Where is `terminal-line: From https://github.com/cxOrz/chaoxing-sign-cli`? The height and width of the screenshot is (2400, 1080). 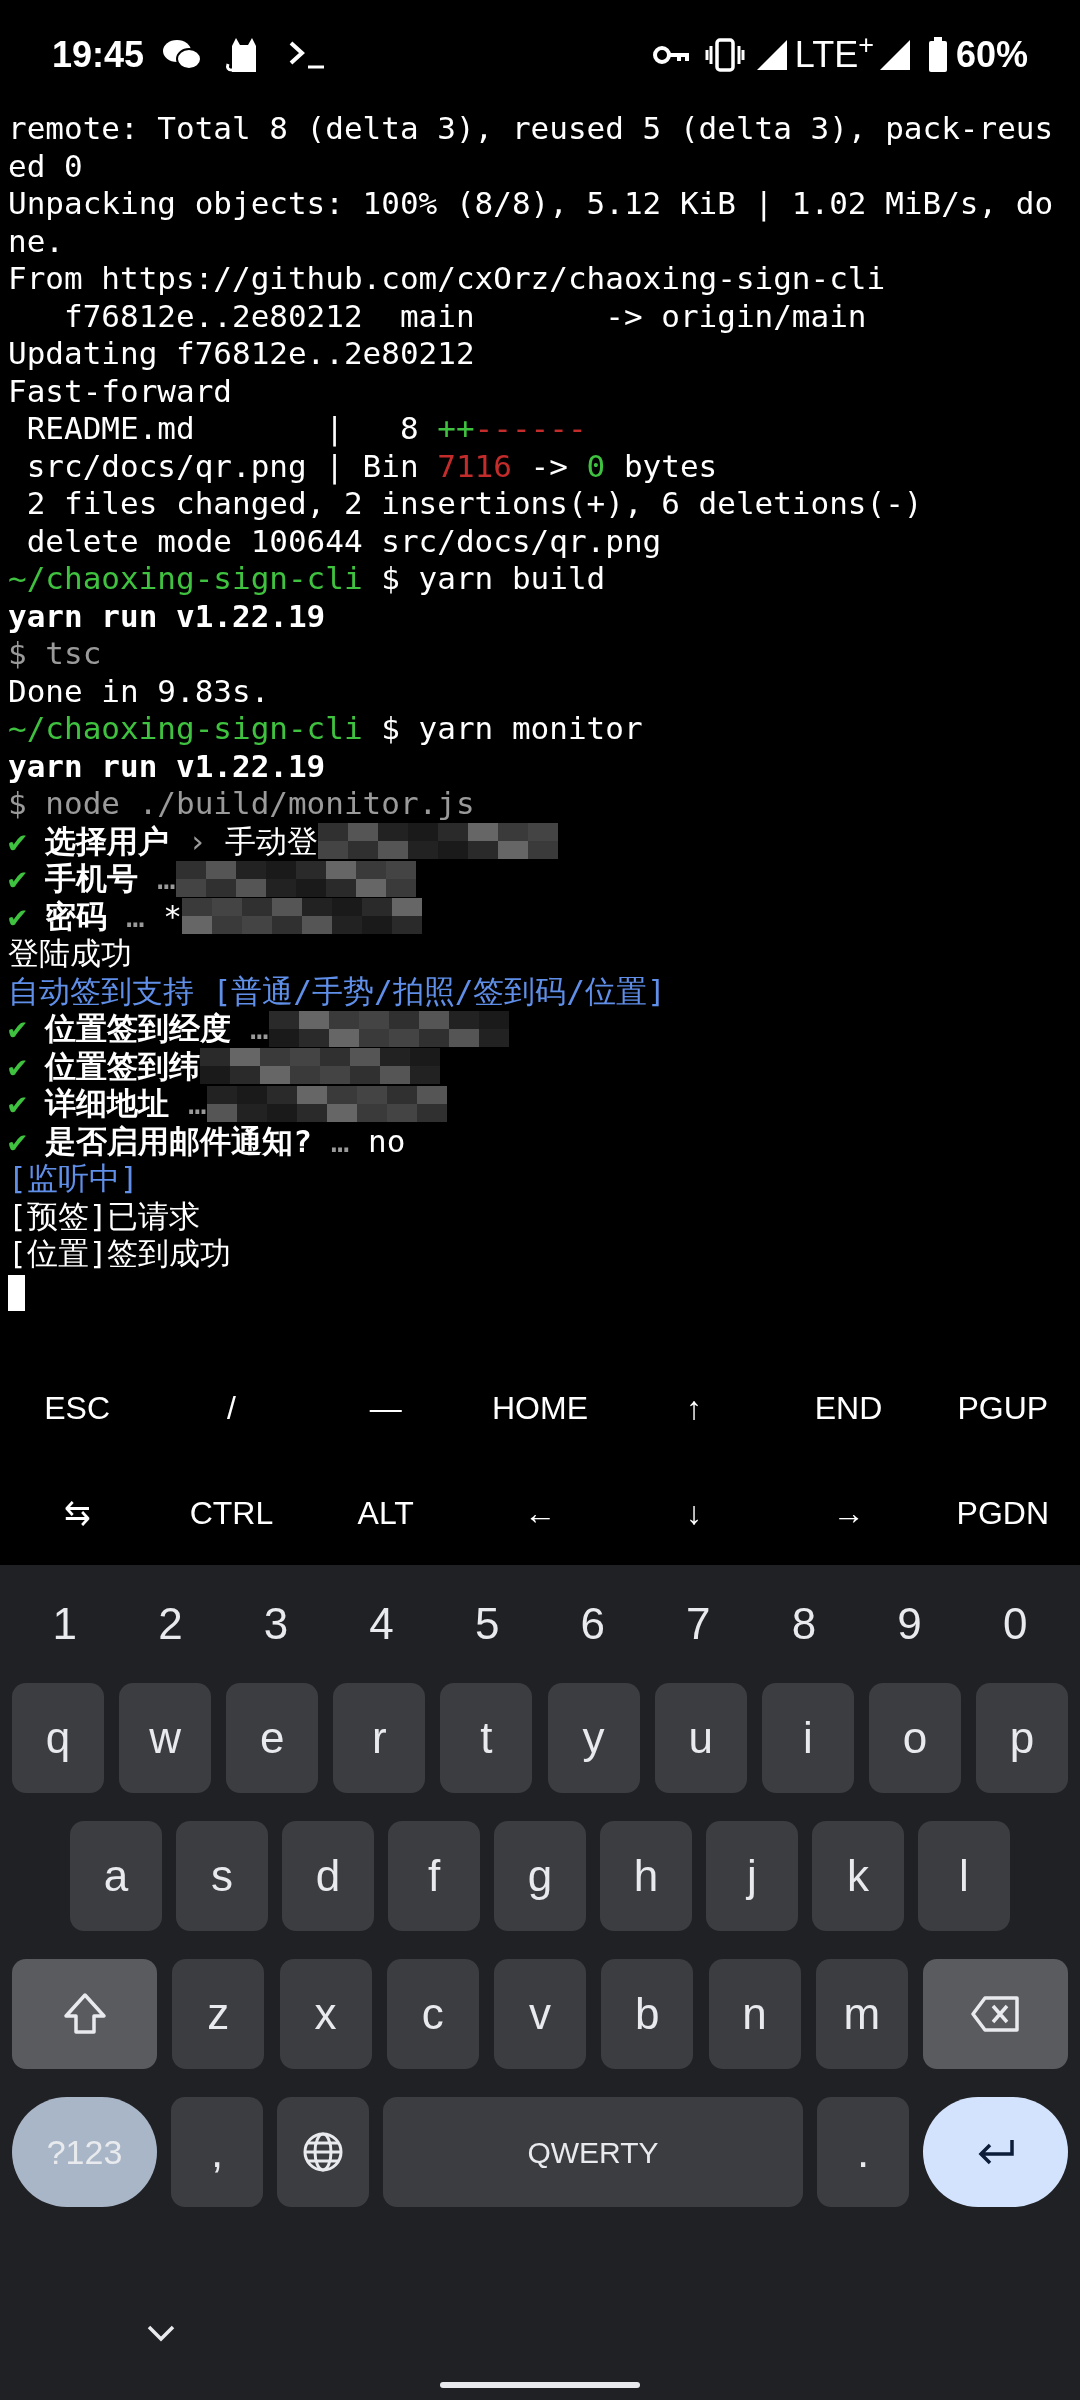 terminal-line: From https://github.com/cxOrz/chaoxing-sign-cli is located at coordinates (447, 279).